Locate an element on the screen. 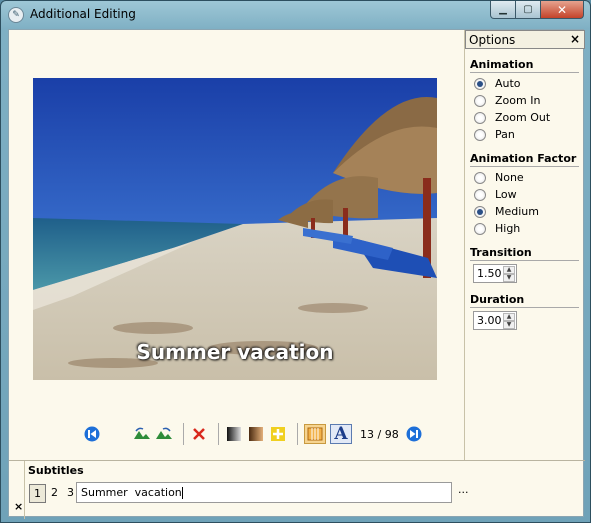 This screenshot has width=591, height=523. duration-section-label: Duration is located at coordinates (524, 300).